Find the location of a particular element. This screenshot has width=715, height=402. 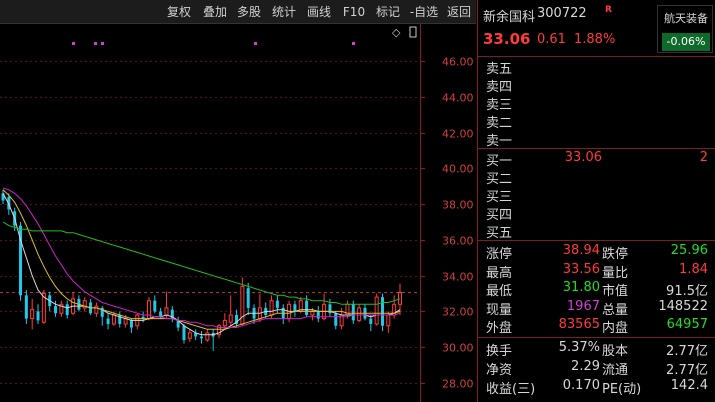

remove-watchlist-button: -自选 is located at coordinates (424, 12).